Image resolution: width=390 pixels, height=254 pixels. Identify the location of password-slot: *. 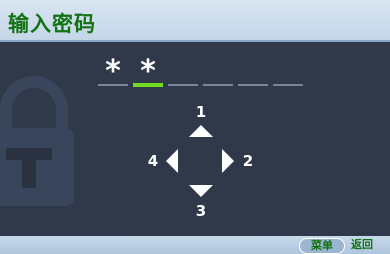
(113, 74).